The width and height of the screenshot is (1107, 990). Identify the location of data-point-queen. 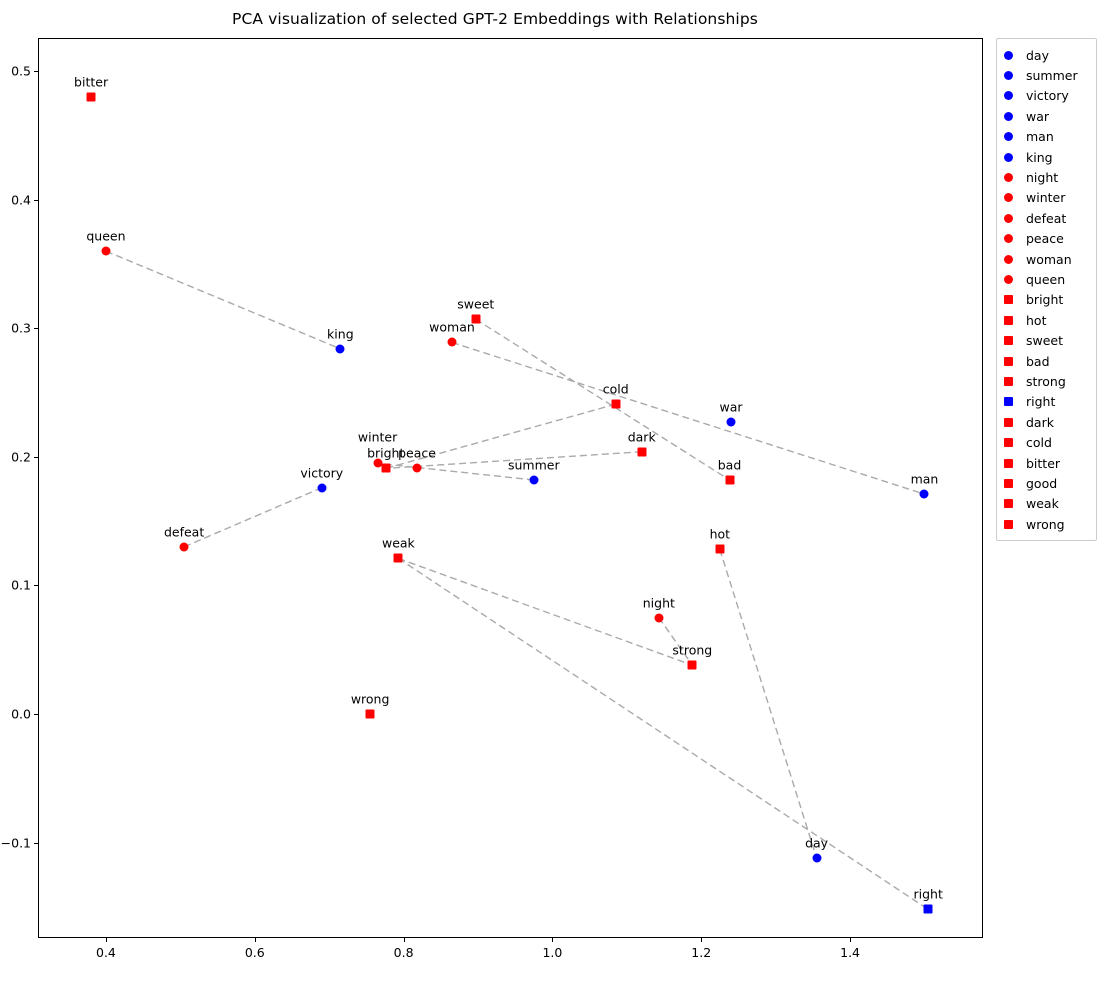
(106, 251).